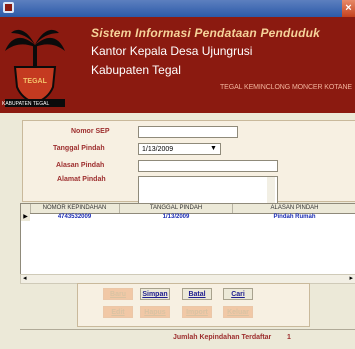 Image resolution: width=355 pixels, height=349 pixels. What do you see at coordinates (197, 312) in the screenshot?
I see `import-button: Import` at bounding box center [197, 312].